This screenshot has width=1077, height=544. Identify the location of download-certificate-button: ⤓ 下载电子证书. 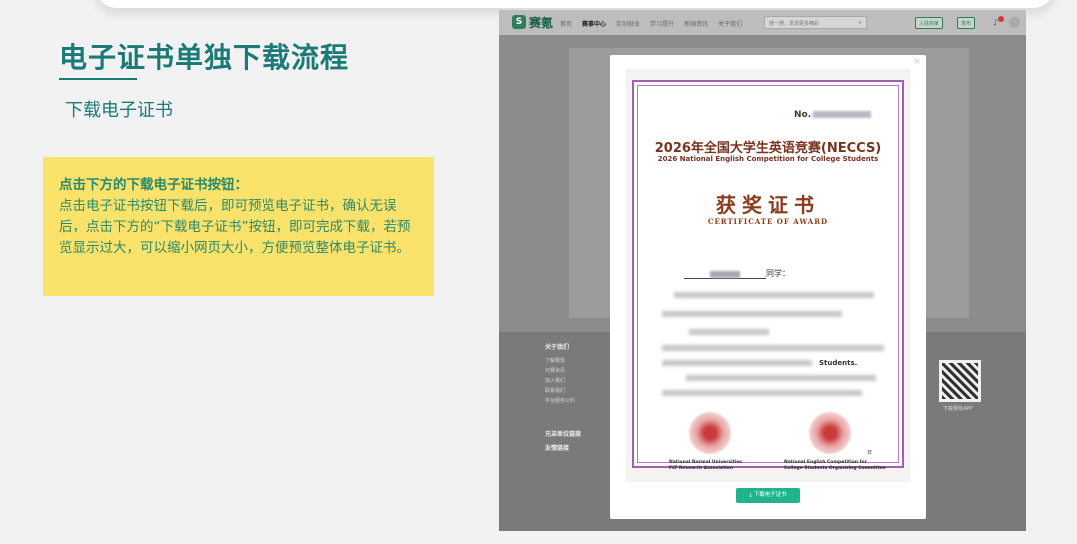
(768, 495).